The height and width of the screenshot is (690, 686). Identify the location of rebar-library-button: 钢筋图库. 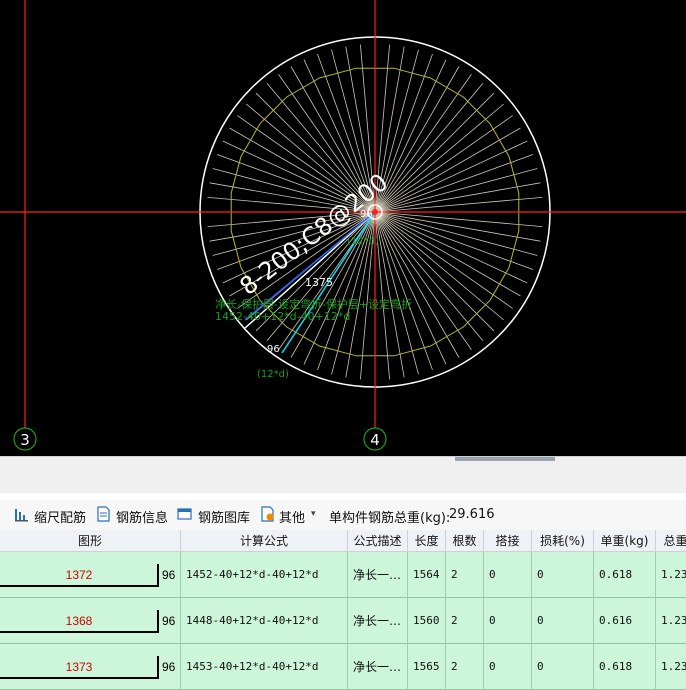
(224, 516).